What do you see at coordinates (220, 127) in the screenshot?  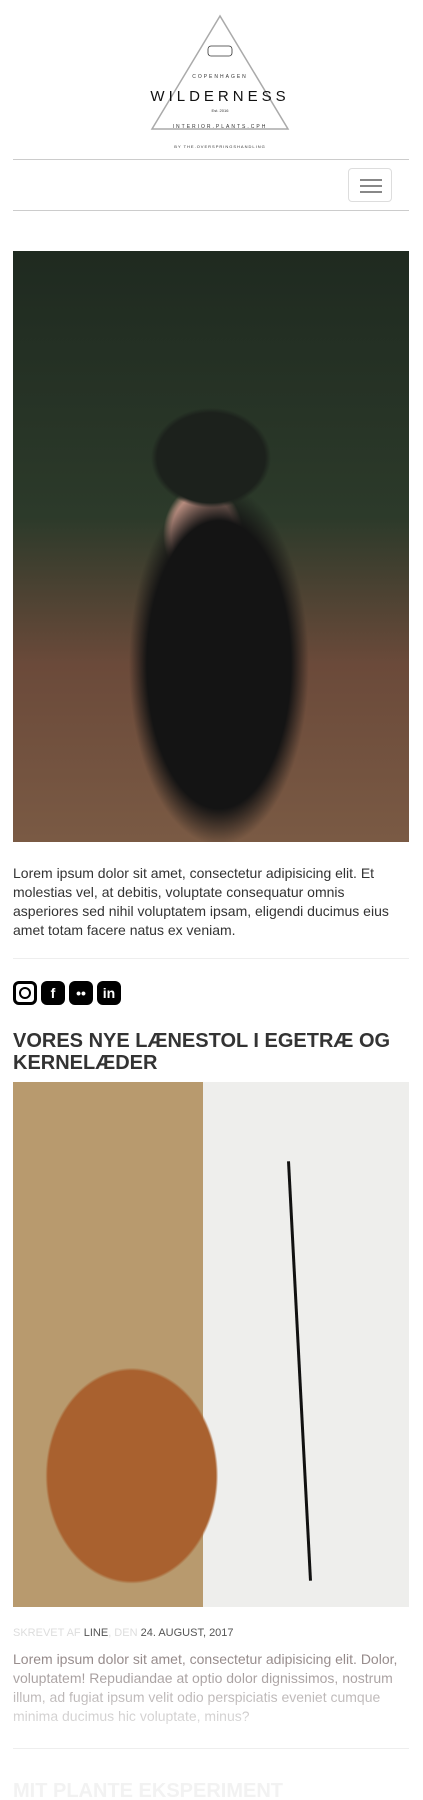 I see `logo-tagline: INTERIOR.PLANTS.CPH` at bounding box center [220, 127].